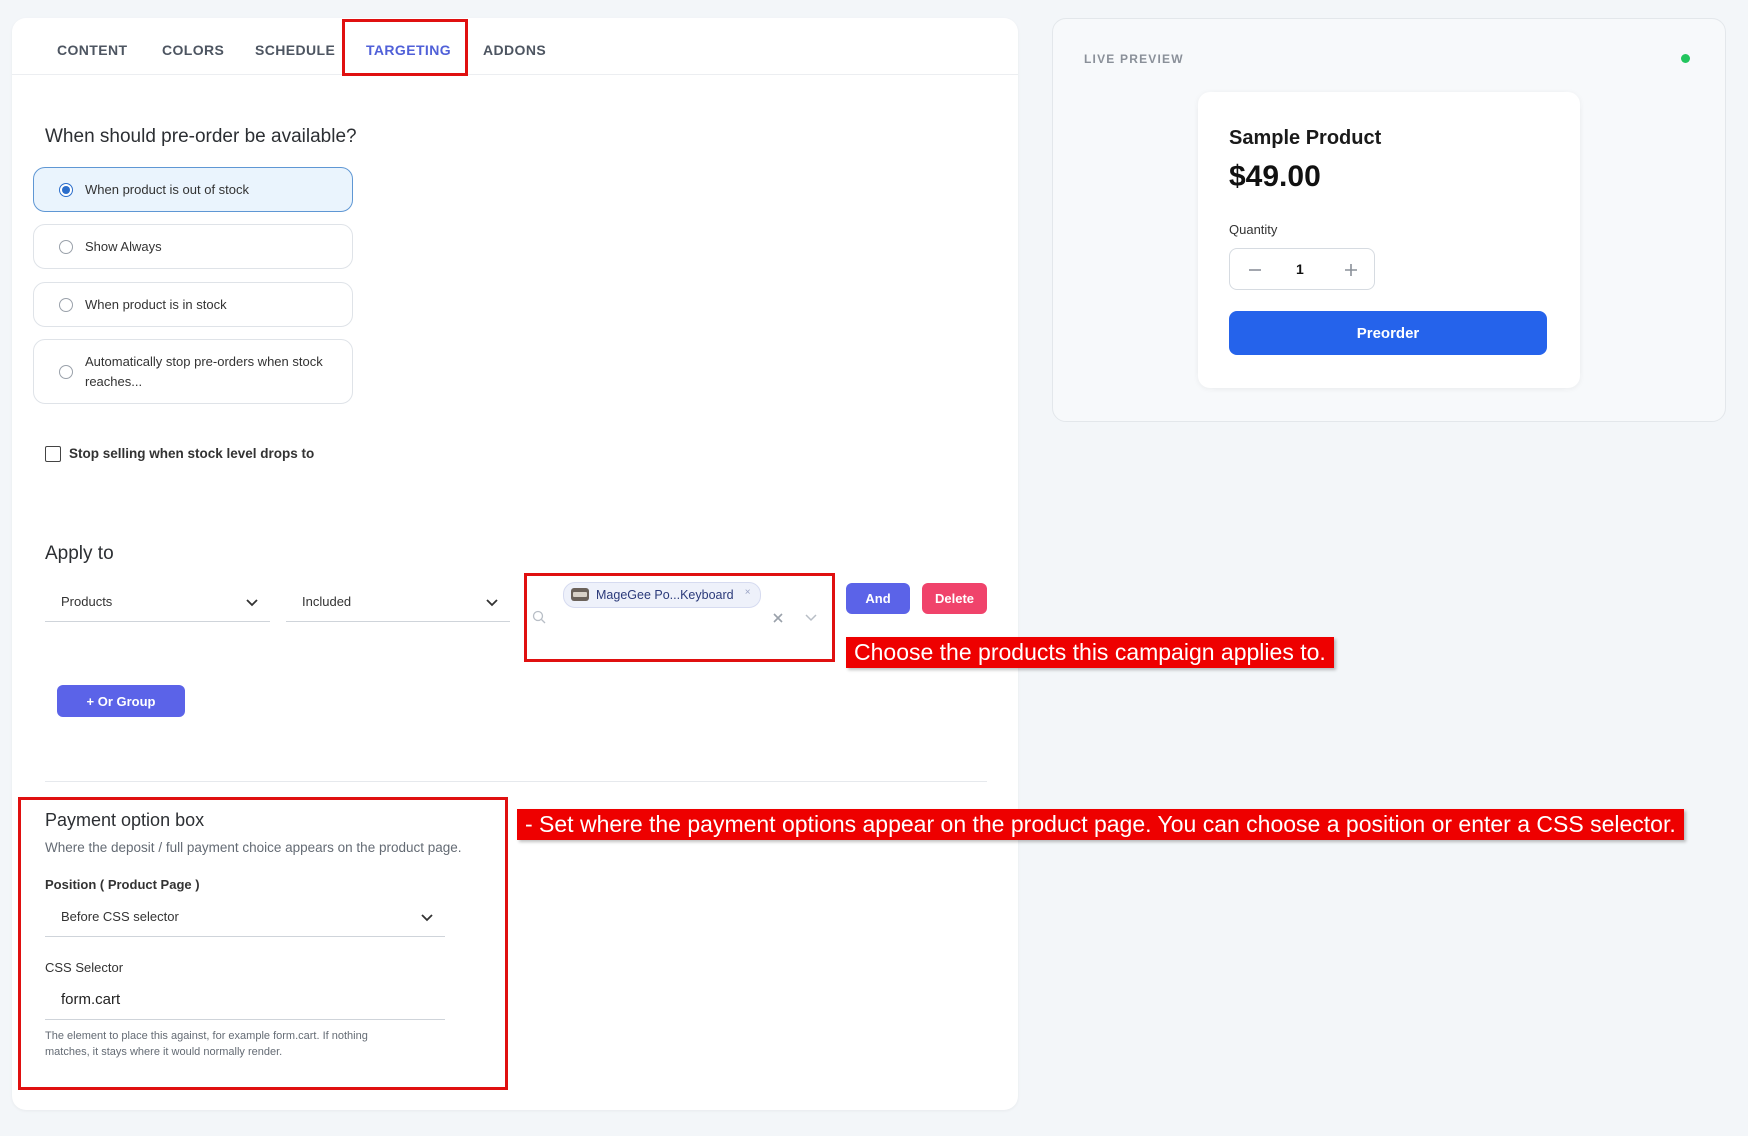 The height and width of the screenshot is (1136, 1748). What do you see at coordinates (1253, 229) in the screenshot?
I see `quantity-label: Quantity` at bounding box center [1253, 229].